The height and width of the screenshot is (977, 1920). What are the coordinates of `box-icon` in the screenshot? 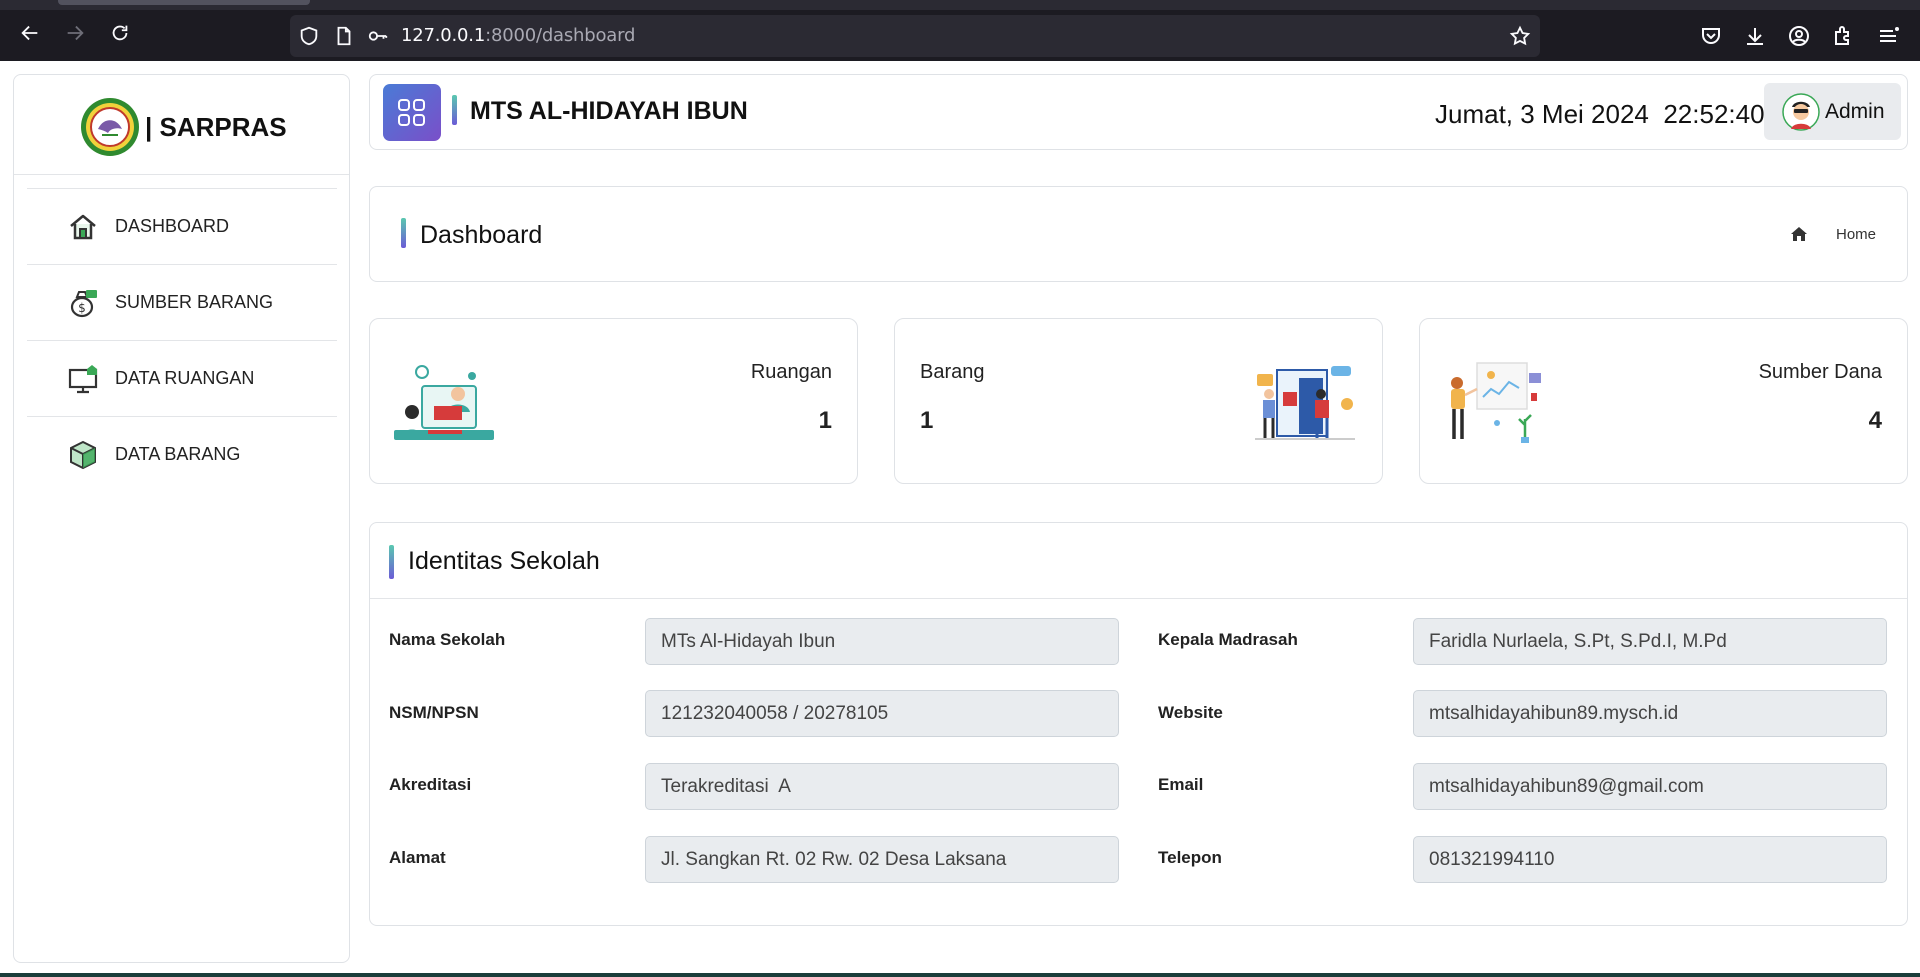 It's located at (83, 455).